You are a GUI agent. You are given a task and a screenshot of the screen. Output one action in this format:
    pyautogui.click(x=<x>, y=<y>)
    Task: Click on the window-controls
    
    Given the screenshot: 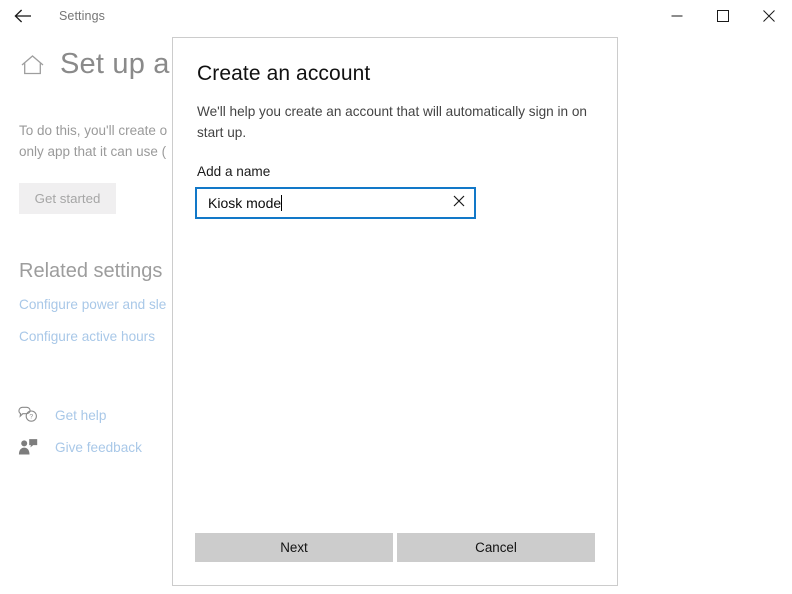 What is the action you would take?
    pyautogui.click(x=723, y=16)
    